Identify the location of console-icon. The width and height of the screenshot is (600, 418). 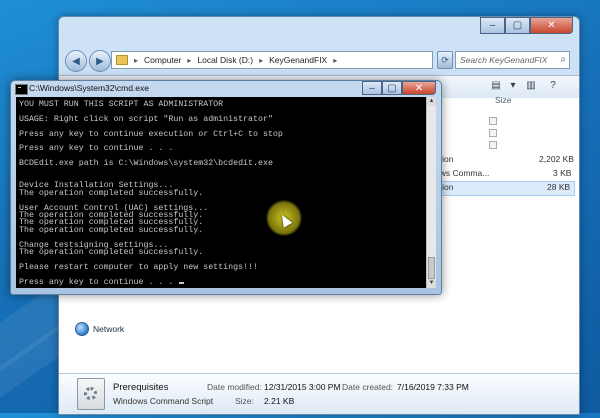
(21, 89).